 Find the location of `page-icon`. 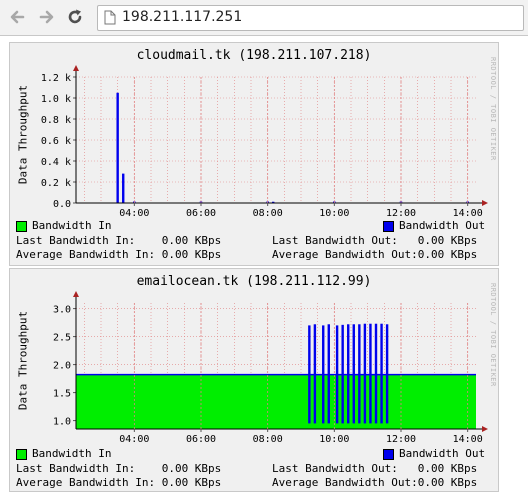

page-icon is located at coordinates (110, 17).